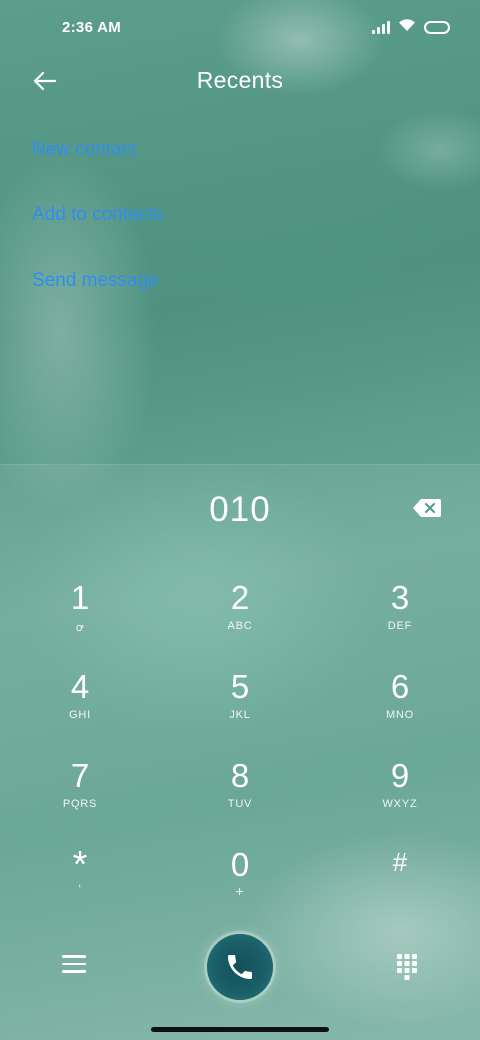 This screenshot has width=480, height=1040. Describe the element at coordinates (400, 715) in the screenshot. I see `key-letters: MNO` at that location.